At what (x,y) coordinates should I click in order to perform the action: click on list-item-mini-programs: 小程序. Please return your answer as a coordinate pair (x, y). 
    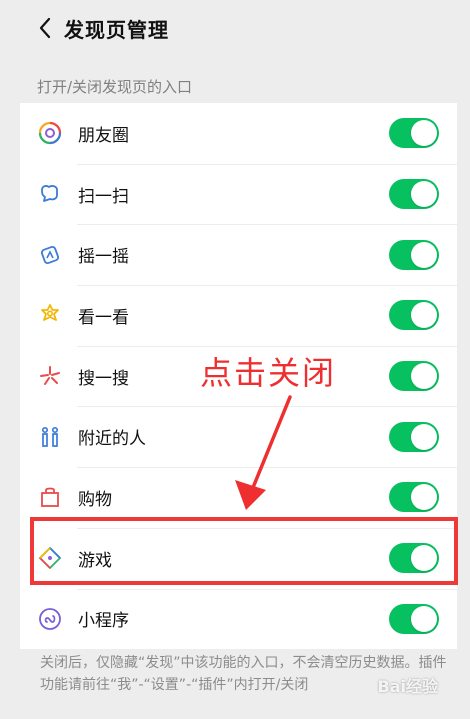
    Looking at the image, I should click on (238, 619).